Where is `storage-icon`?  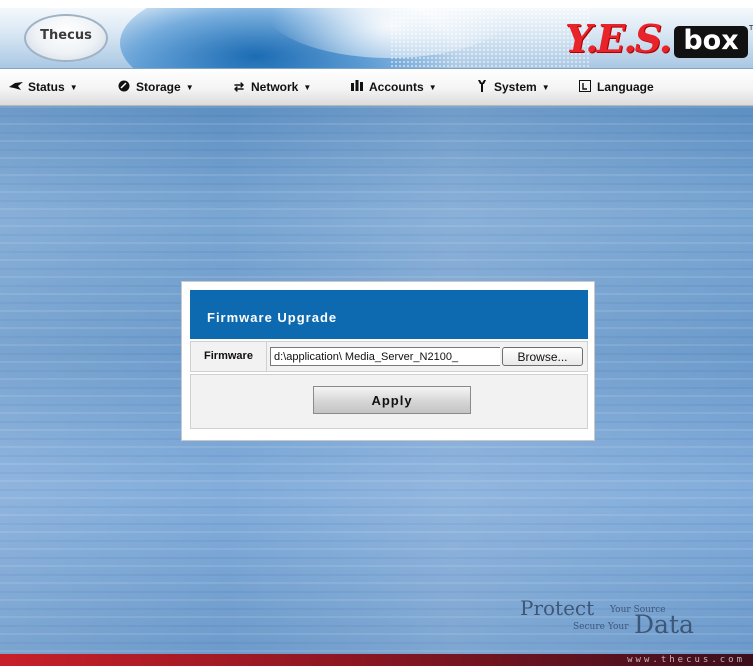
storage-icon is located at coordinates (124, 87).